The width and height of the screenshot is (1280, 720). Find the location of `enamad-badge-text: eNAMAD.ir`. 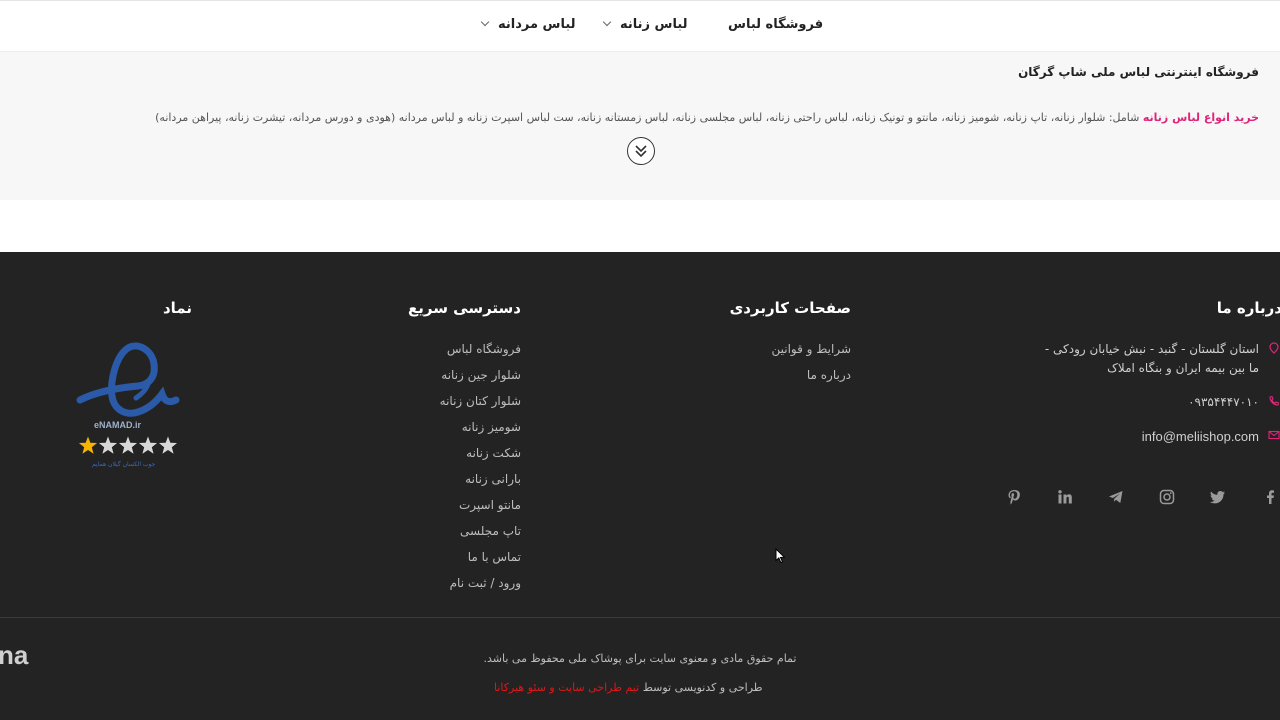

enamad-badge-text: eNAMAD.ir is located at coordinates (118, 425).